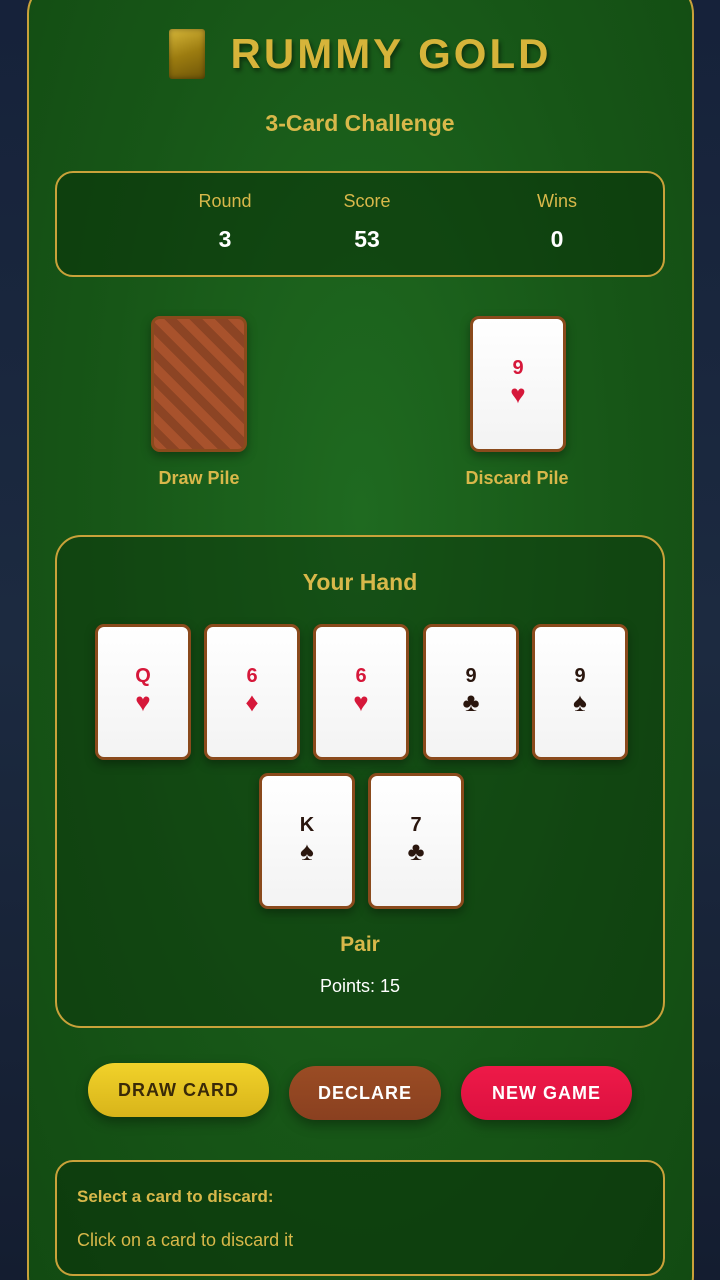 The height and width of the screenshot is (1280, 720). What do you see at coordinates (178, 1090) in the screenshot?
I see `draw-card-button: DRAW CARD` at bounding box center [178, 1090].